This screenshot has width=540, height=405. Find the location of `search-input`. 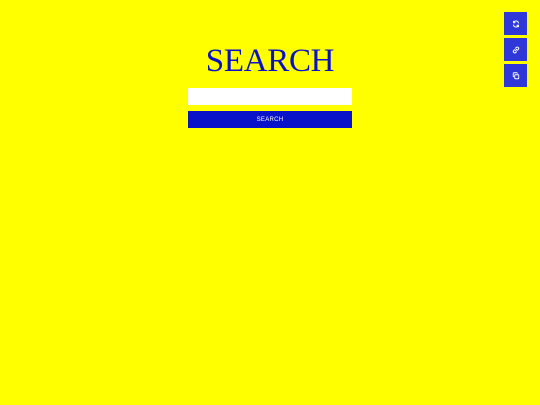

search-input is located at coordinates (270, 96).